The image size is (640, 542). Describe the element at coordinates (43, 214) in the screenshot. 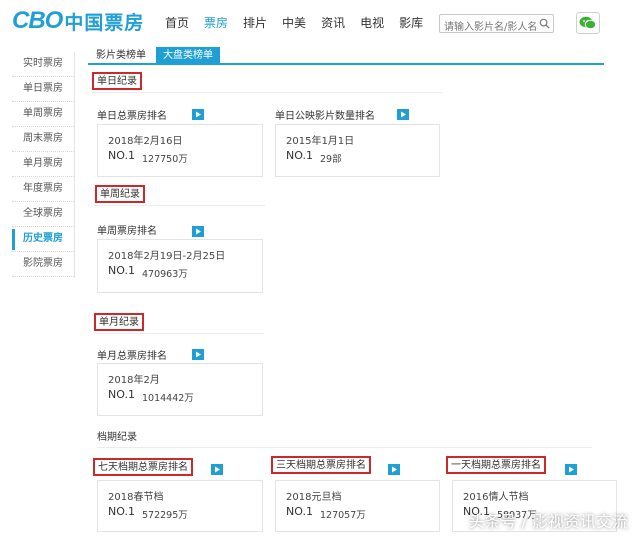

I see `sidebar-item-global: 全球票房` at that location.